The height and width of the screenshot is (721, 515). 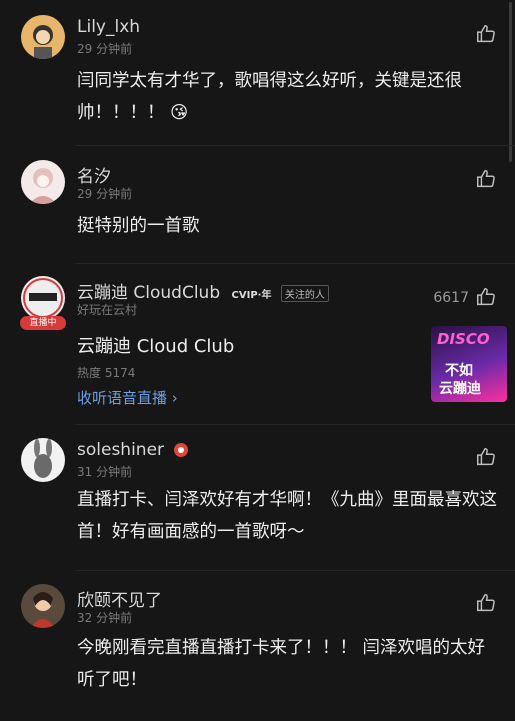 What do you see at coordinates (138, 226) in the screenshot?
I see `comment-text: 挺特别的一首歌` at bounding box center [138, 226].